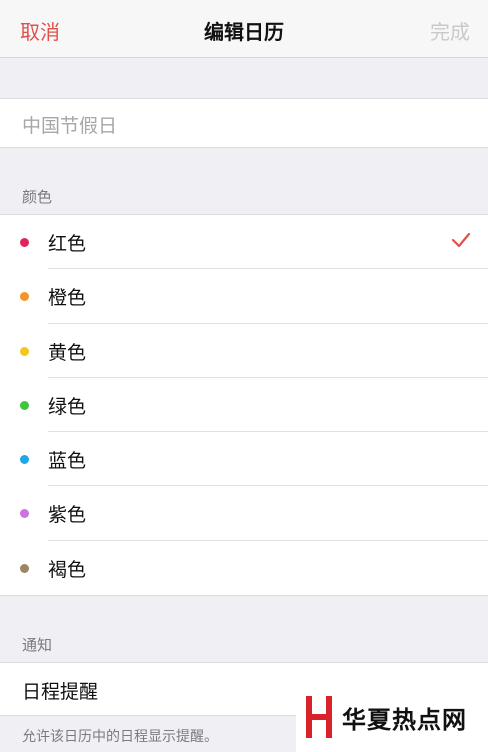 This screenshot has width=488, height=752. What do you see at coordinates (244, 568) in the screenshot?
I see `color-option-row: 褐色` at bounding box center [244, 568].